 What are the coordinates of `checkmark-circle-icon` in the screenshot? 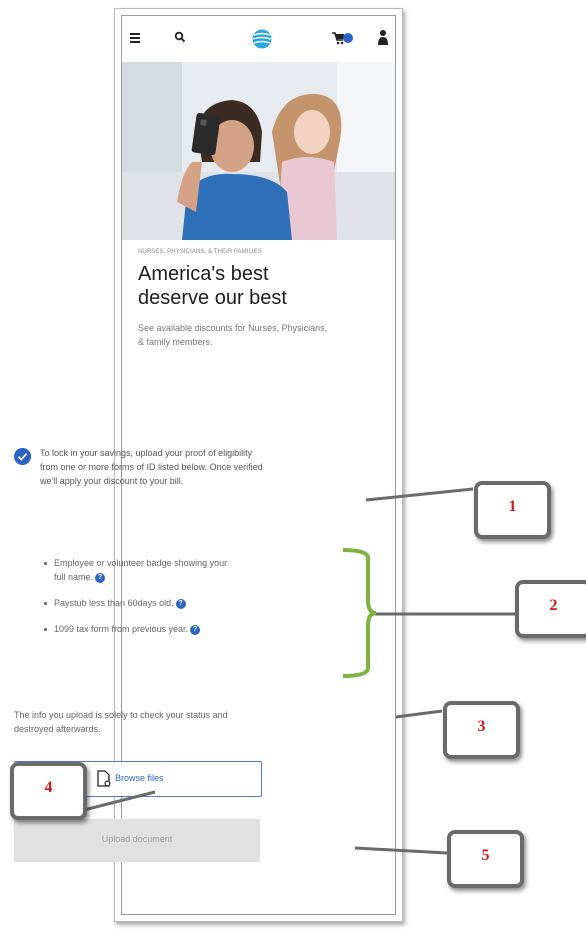 It's located at (22, 456).